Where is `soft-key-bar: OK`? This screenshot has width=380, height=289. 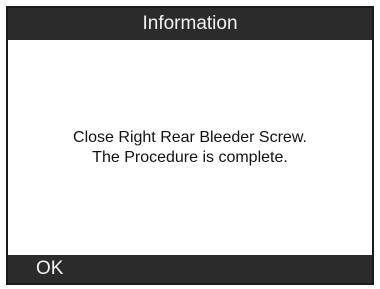 soft-key-bar: OK is located at coordinates (190, 269).